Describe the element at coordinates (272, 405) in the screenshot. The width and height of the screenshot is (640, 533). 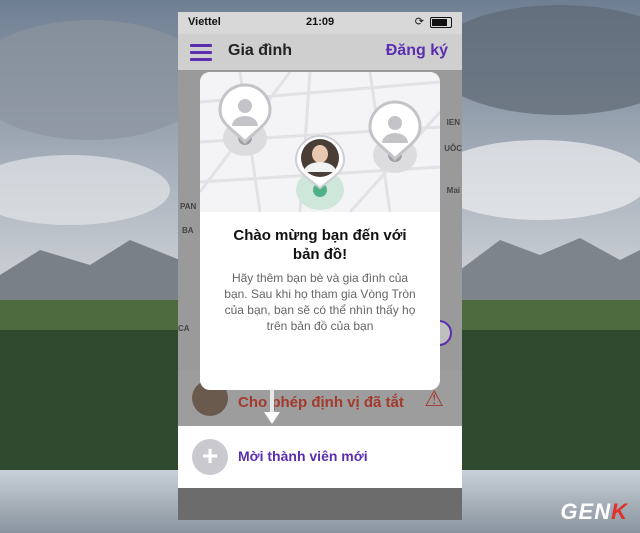
I see `arrow-down-icon` at that location.